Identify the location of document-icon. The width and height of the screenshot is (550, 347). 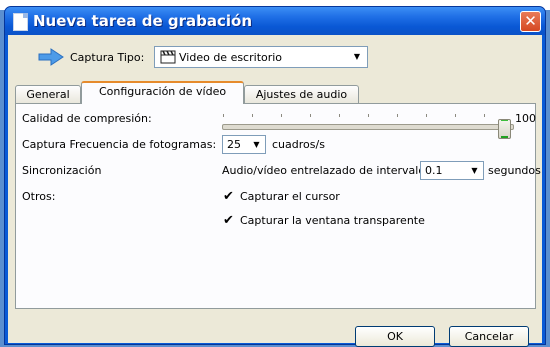
(20, 22).